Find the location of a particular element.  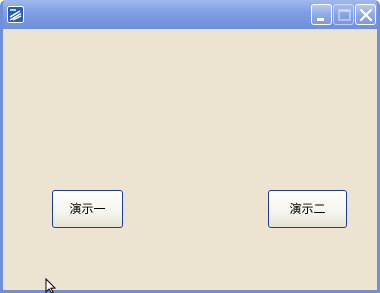

close-button is located at coordinates (365, 14).